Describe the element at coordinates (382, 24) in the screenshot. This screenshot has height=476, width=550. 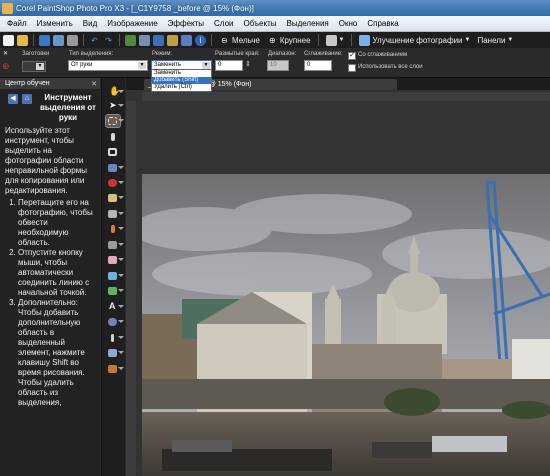
I see `menu-help: Справка` at that location.